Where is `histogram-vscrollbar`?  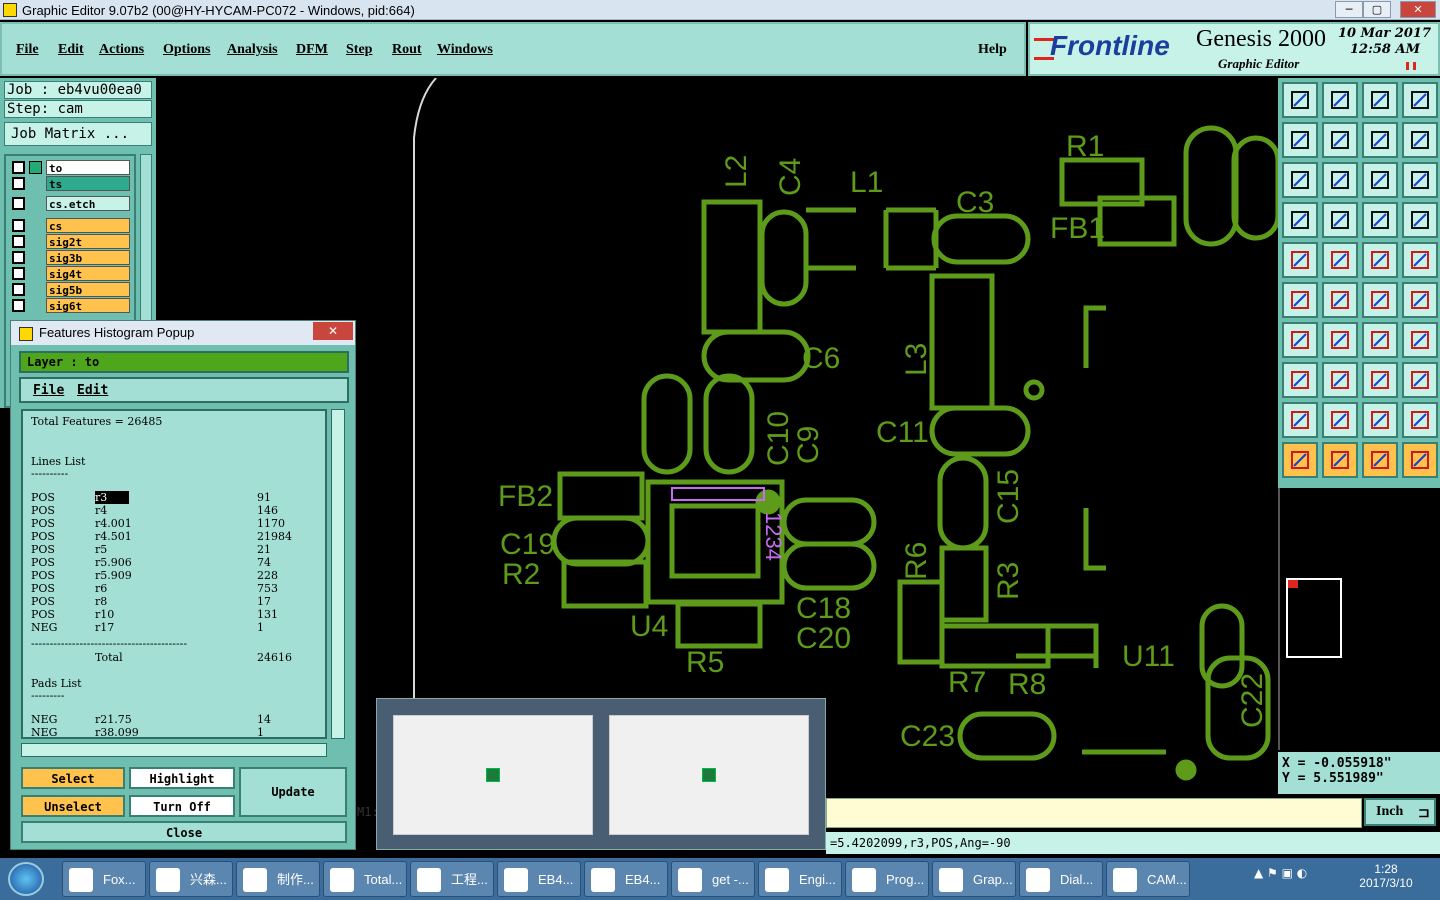 histogram-vscrollbar is located at coordinates (338, 574).